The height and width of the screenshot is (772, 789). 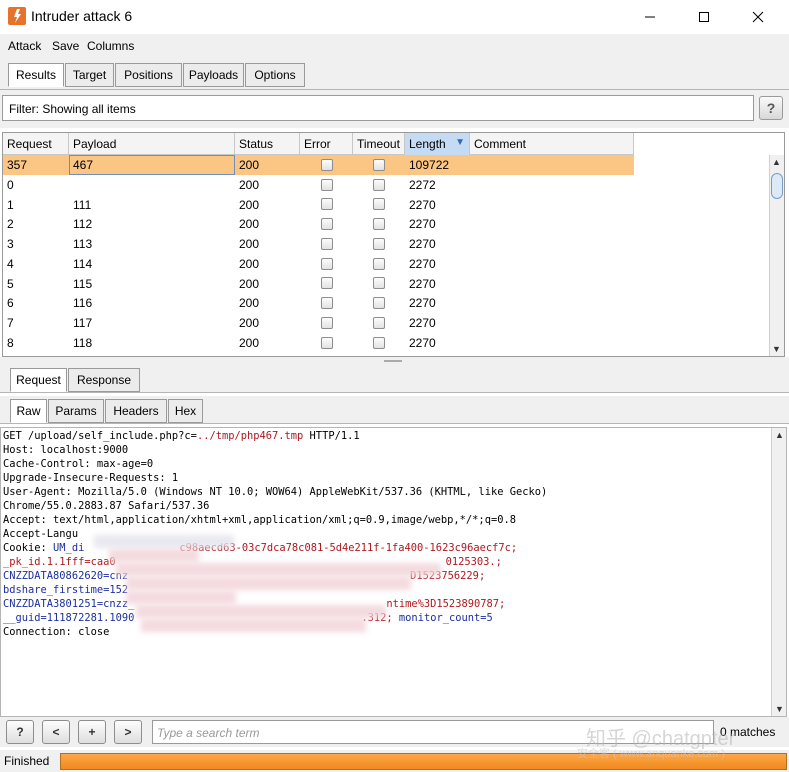 I want to click on message-tabs: Request Response, so click(x=394, y=379).